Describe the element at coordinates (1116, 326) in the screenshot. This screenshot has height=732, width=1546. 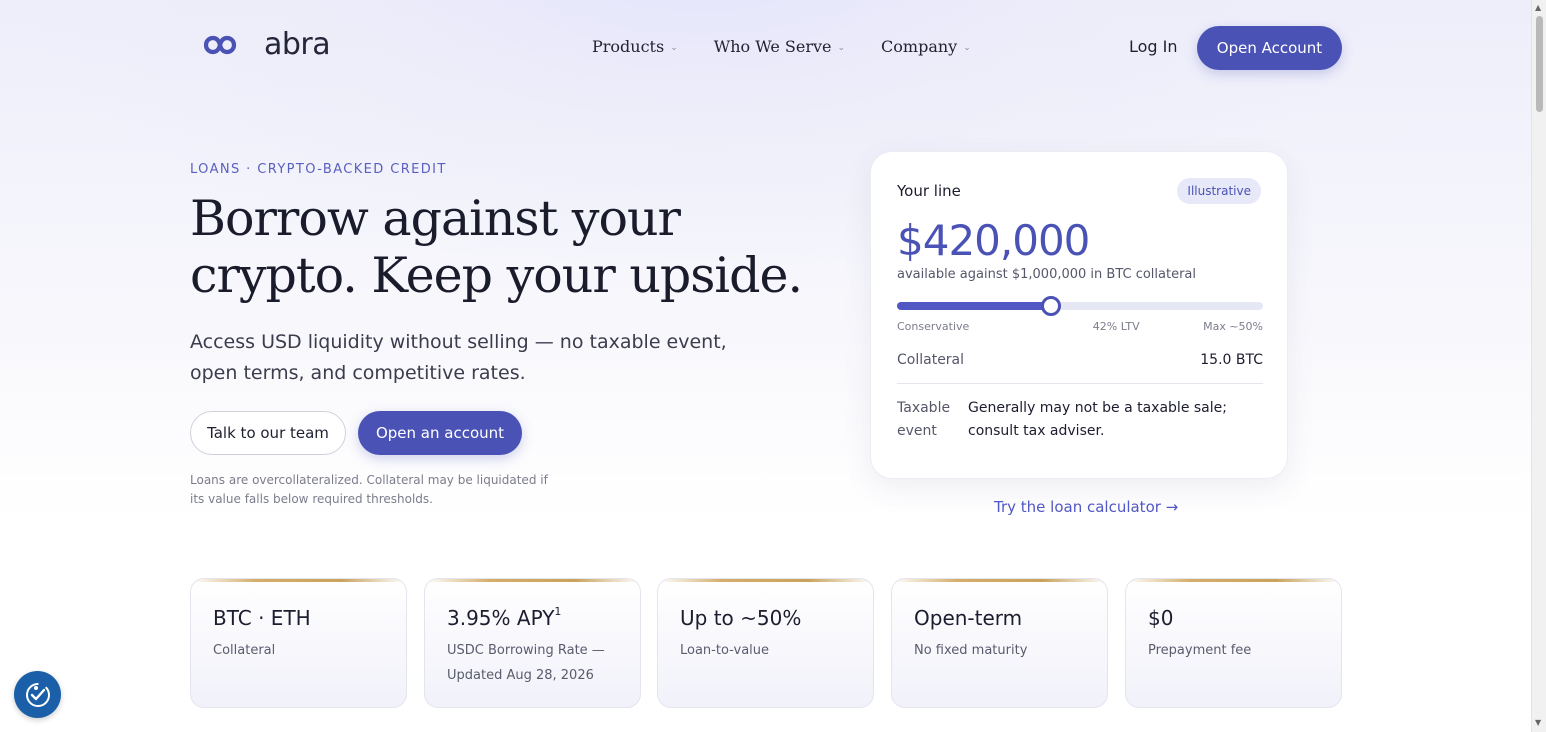
I see `slider-label-current-ltv: 42% LTV` at that location.